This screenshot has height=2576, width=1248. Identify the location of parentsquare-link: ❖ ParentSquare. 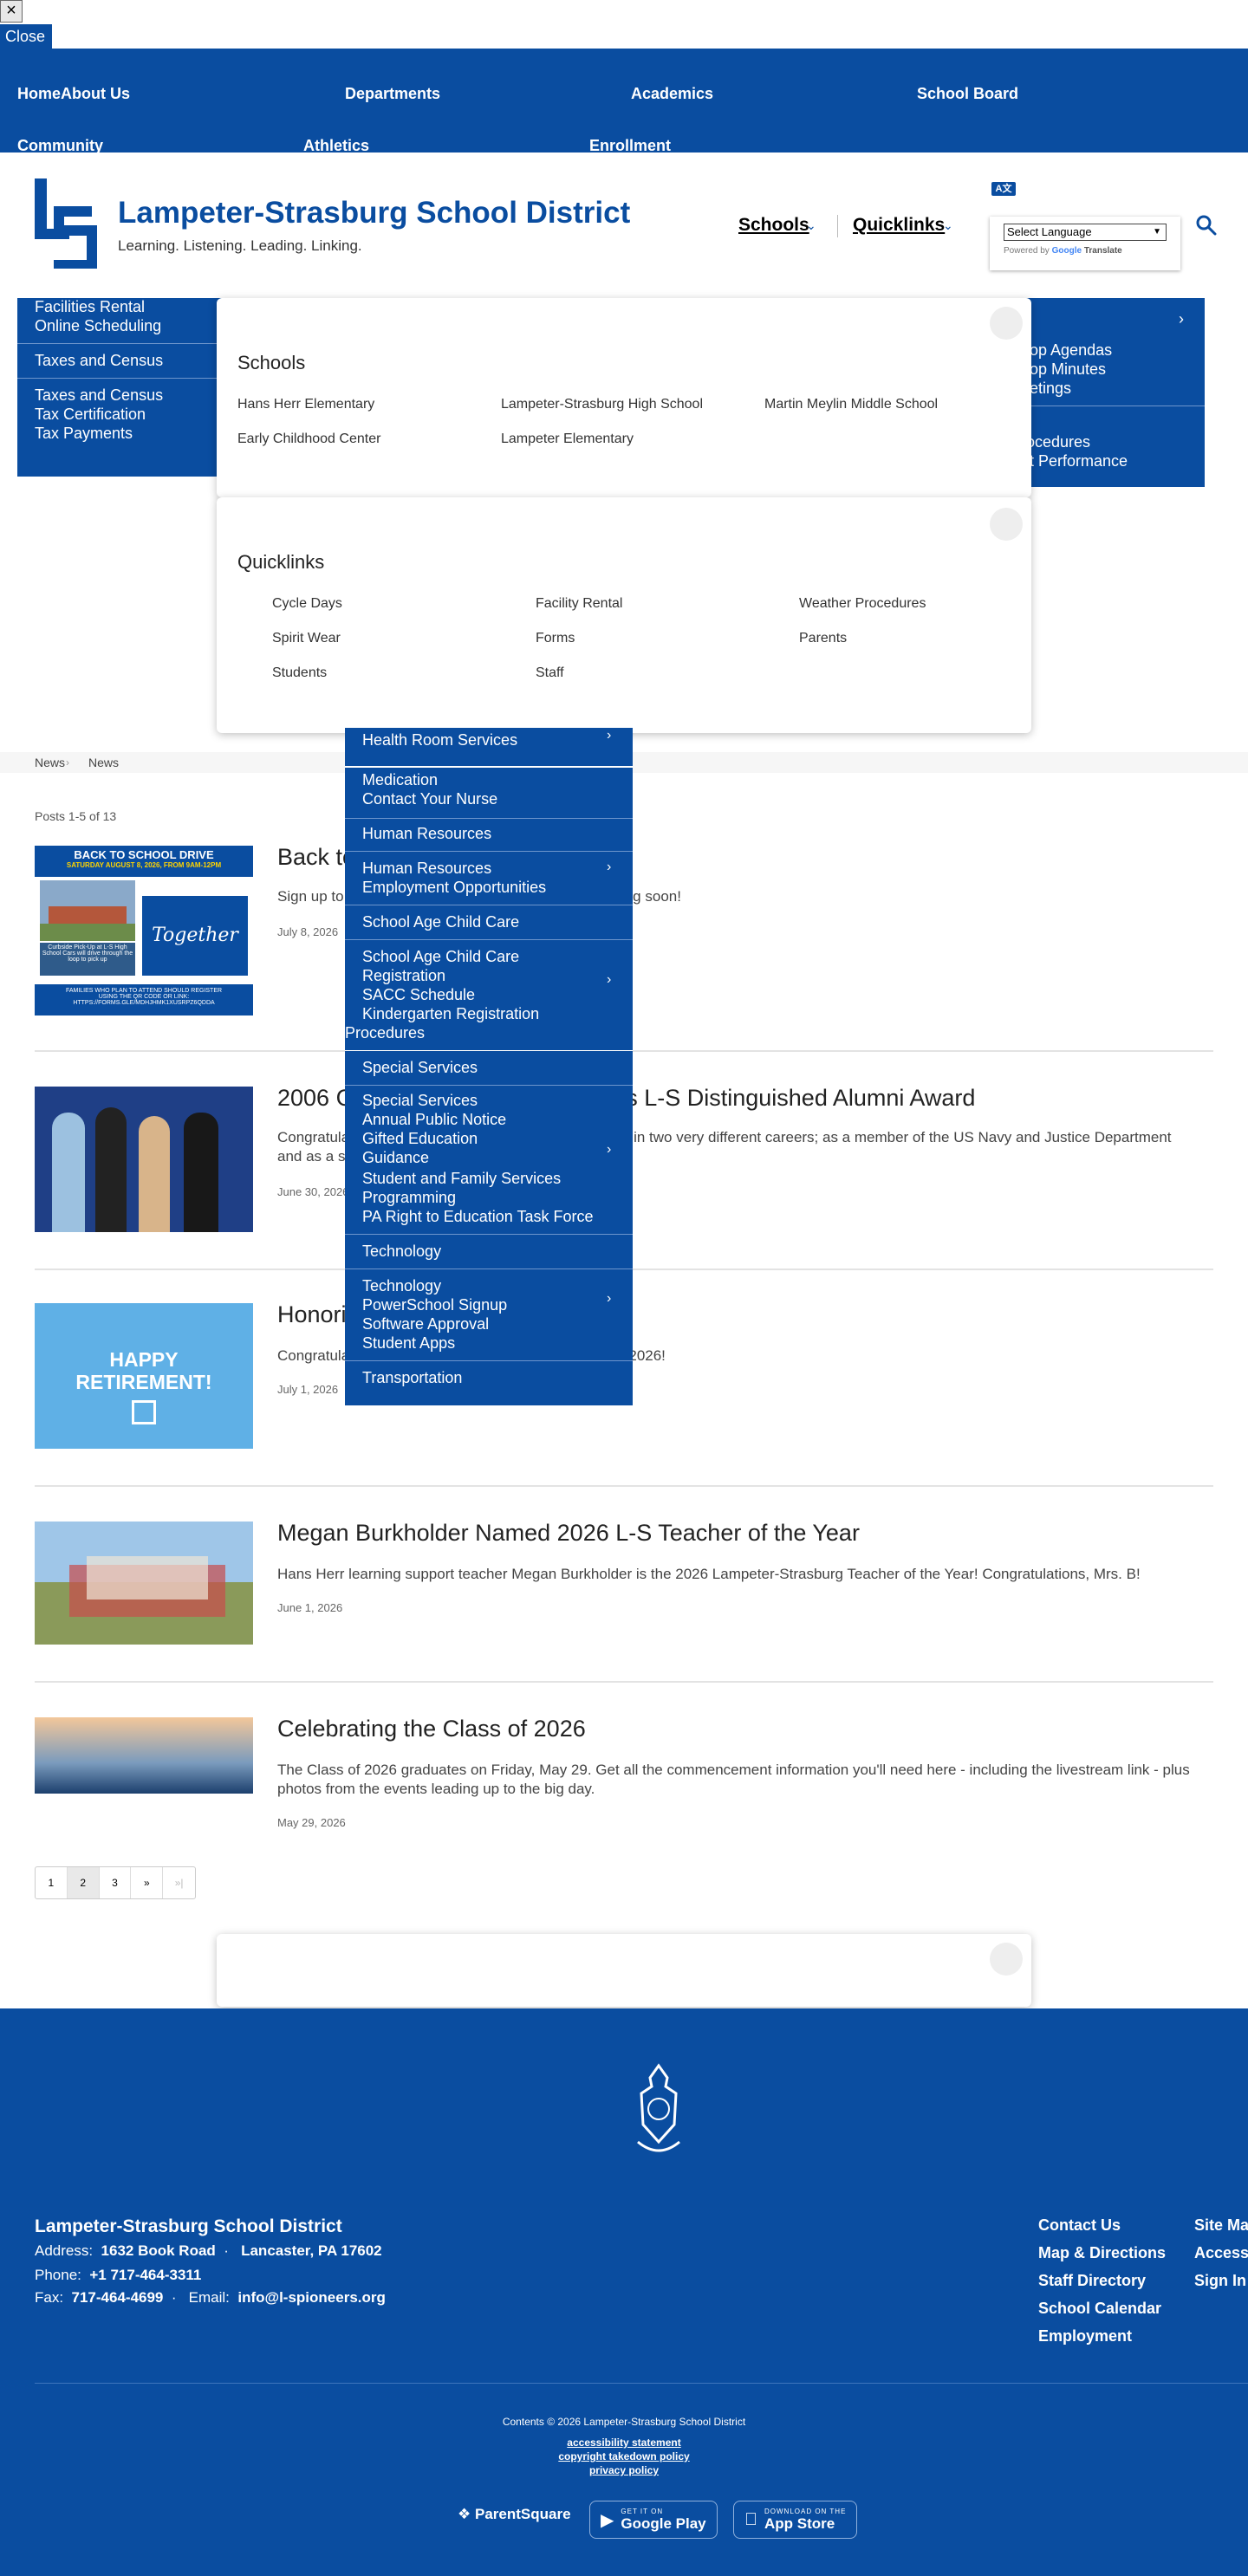
(514, 2514).